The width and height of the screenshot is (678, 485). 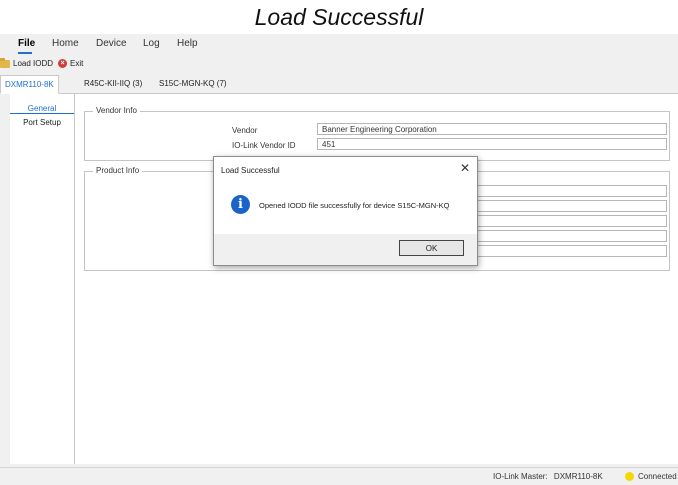 What do you see at coordinates (657, 476) in the screenshot?
I see `connection-status-label: Connected` at bounding box center [657, 476].